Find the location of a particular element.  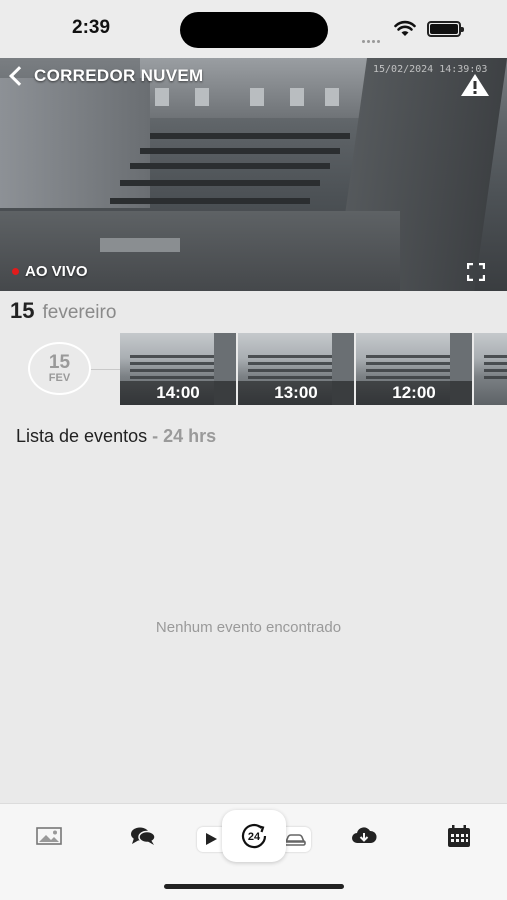

date-day: 15 is located at coordinates (22, 310).